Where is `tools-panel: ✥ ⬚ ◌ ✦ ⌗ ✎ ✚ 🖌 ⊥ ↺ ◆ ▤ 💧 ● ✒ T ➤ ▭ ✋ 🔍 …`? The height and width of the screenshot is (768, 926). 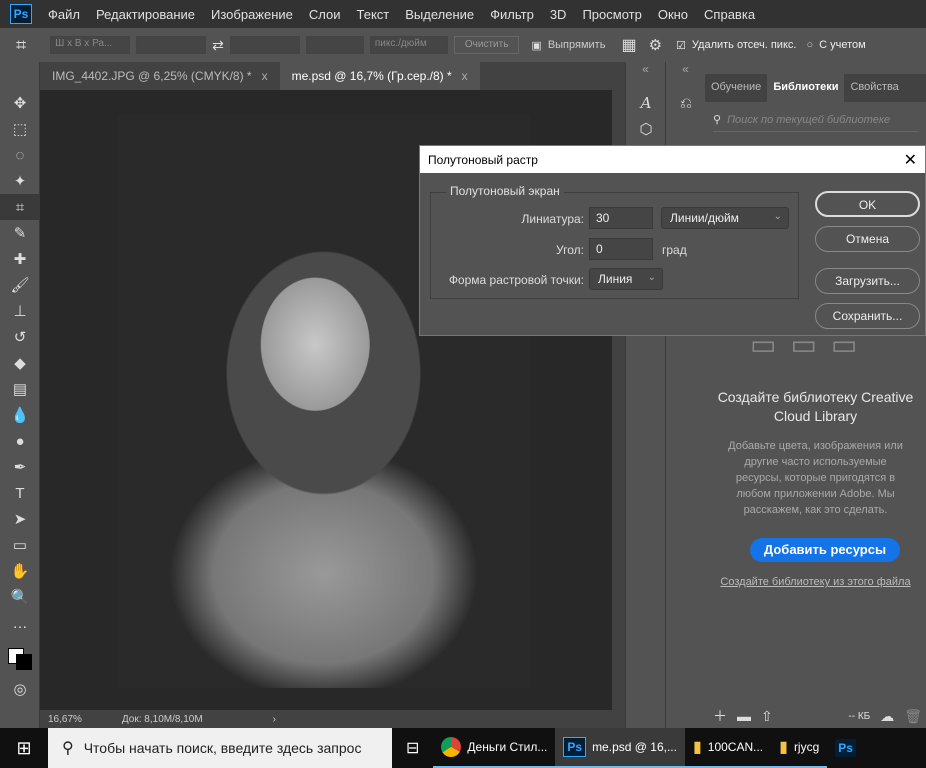 tools-panel: ✥ ⬚ ◌ ✦ ⌗ ✎ ✚ 🖌 ⊥ ↺ ◆ ▤ 💧 ● ✒ T ➤ ▭ ✋ 🔍 … is located at coordinates (20, 395).